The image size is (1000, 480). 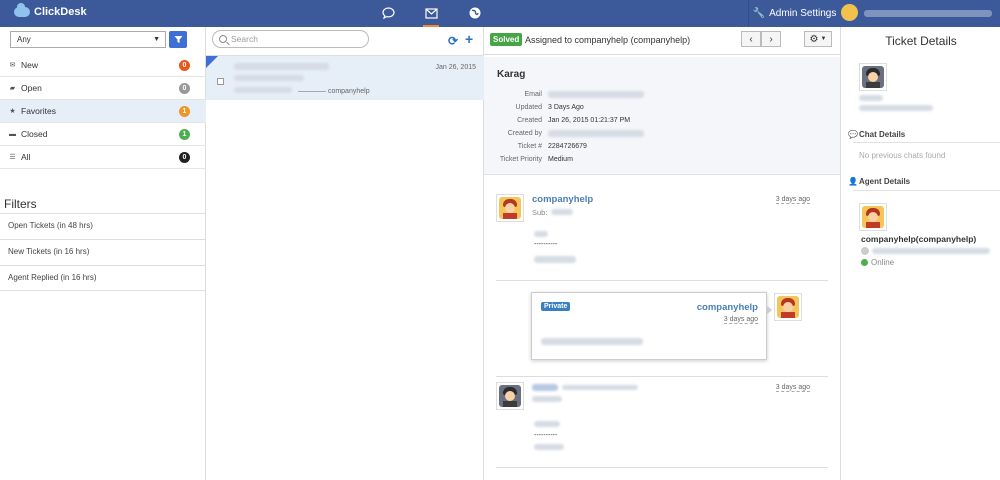 What do you see at coordinates (455, 67) in the screenshot?
I see `ticket-date: Jan 26, 2015` at bounding box center [455, 67].